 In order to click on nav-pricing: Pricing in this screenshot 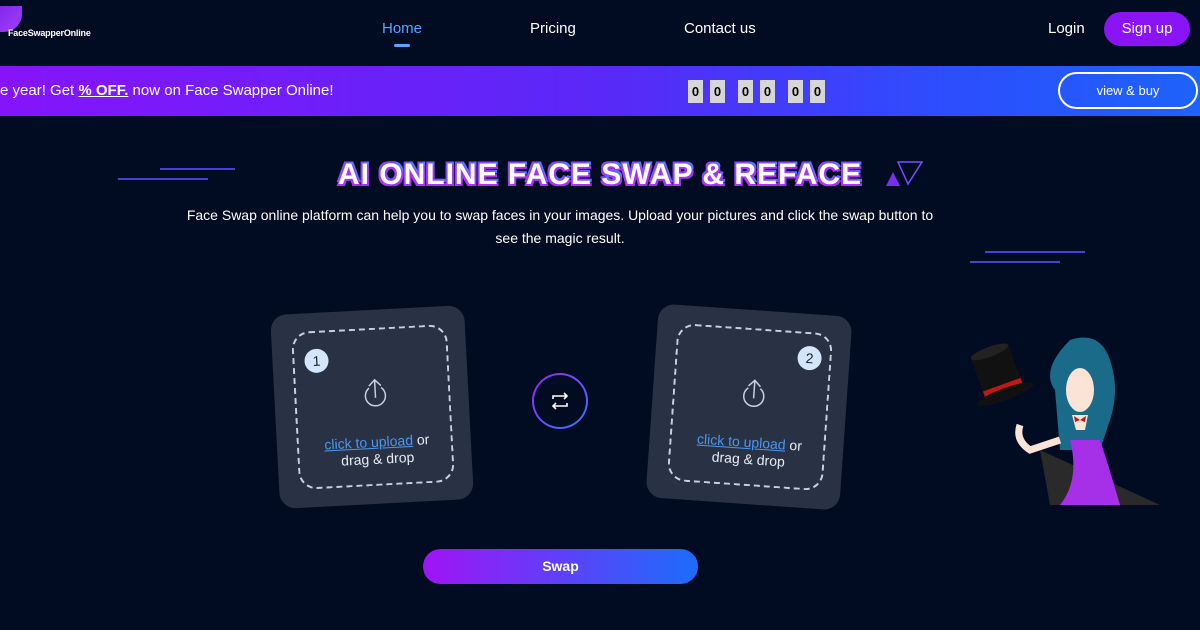, I will do `click(553, 28)`.